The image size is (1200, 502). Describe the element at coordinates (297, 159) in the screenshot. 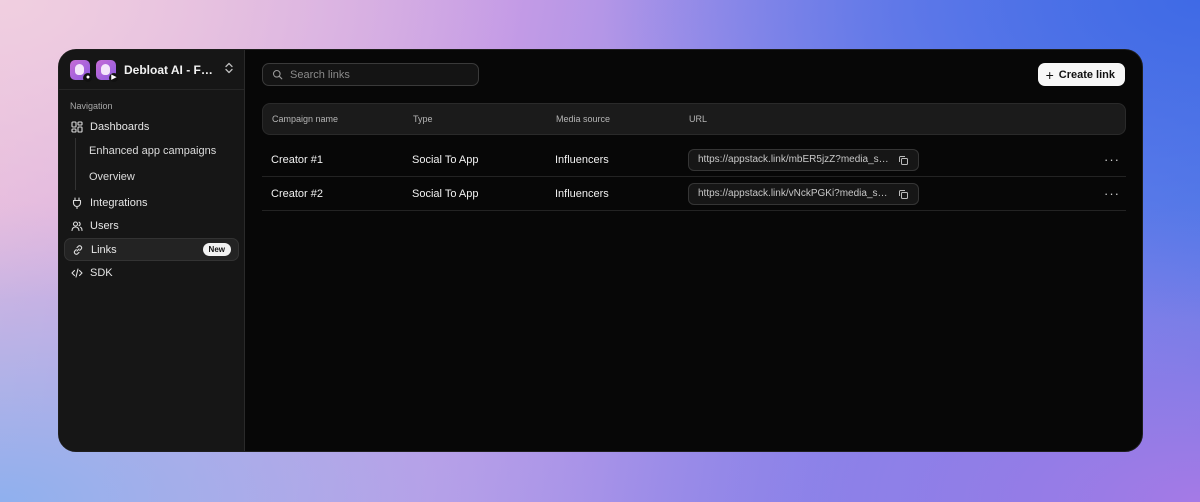

I see `campaign-name-cell: Creator #1` at that location.